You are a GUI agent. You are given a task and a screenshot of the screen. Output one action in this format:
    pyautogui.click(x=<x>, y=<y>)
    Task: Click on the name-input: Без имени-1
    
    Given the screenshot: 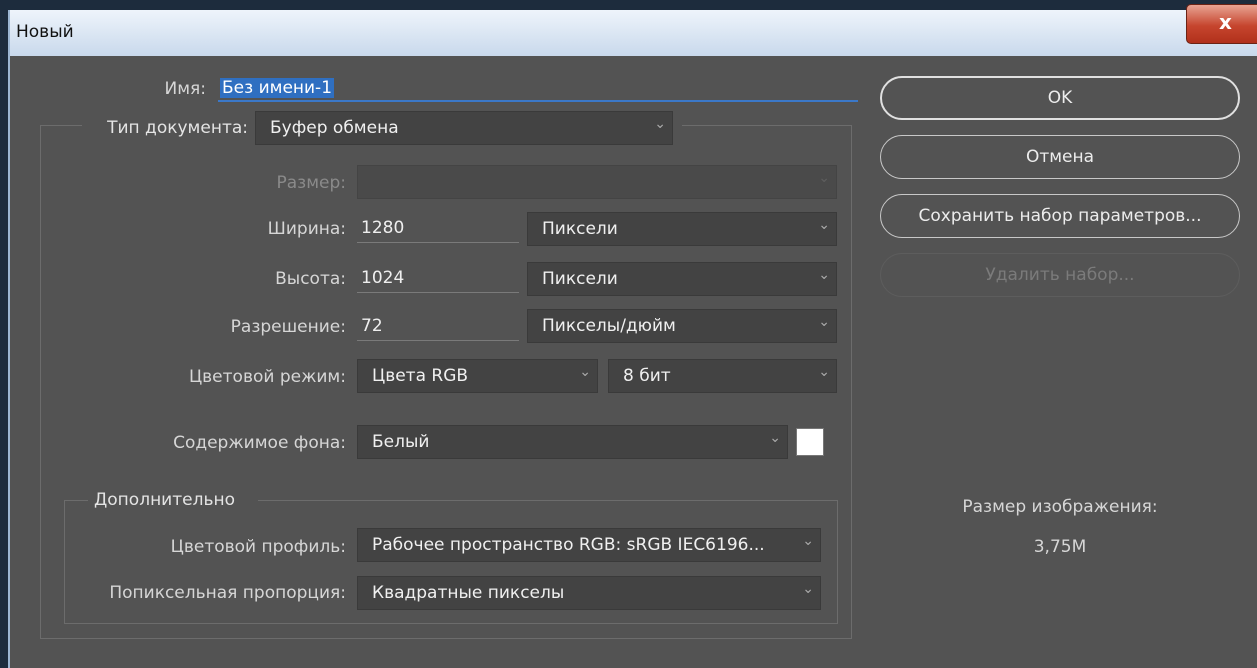 What is the action you would take?
    pyautogui.click(x=538, y=89)
    